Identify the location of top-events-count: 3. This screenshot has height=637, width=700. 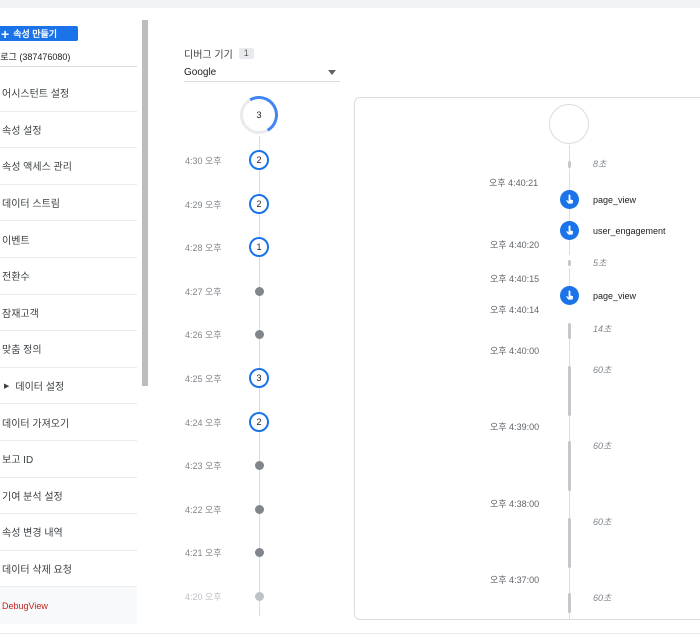
(259, 115).